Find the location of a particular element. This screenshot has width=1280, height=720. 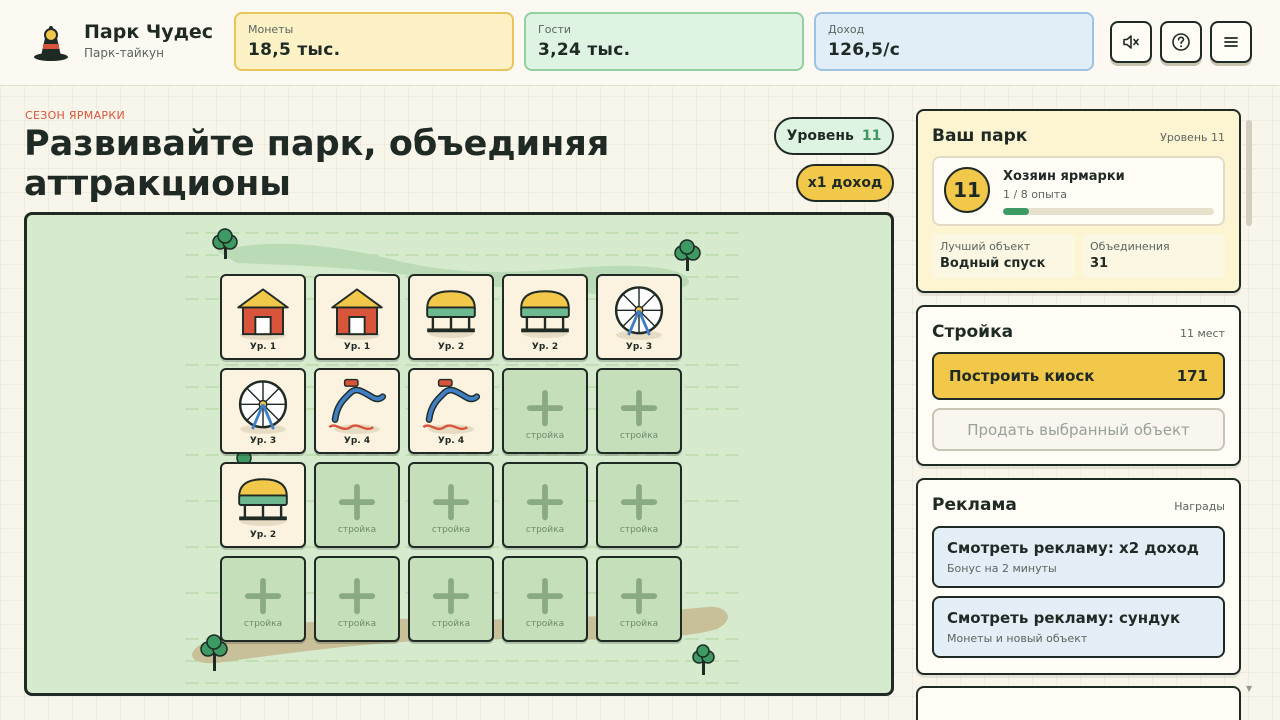

ads-panel-title: Реклама is located at coordinates (974, 505).